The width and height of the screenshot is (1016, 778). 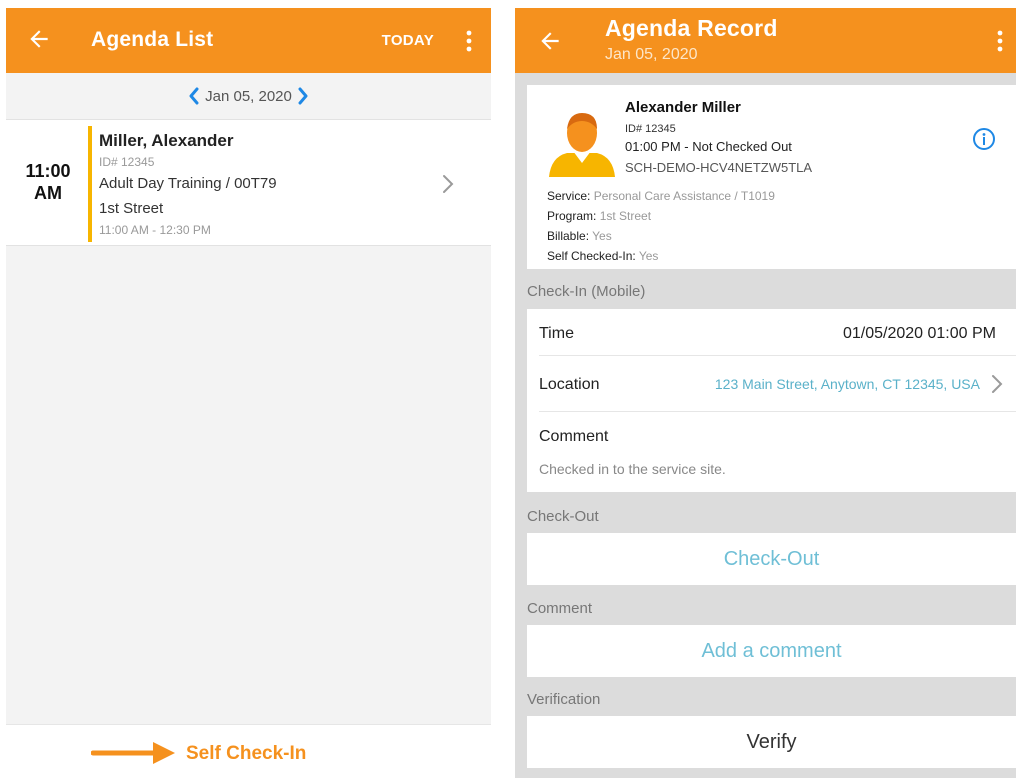 I want to click on verify-button: Verify, so click(x=771, y=742).